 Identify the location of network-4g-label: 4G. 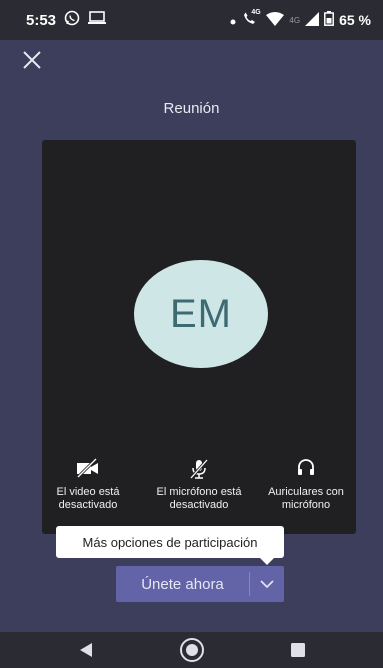
(256, 12).